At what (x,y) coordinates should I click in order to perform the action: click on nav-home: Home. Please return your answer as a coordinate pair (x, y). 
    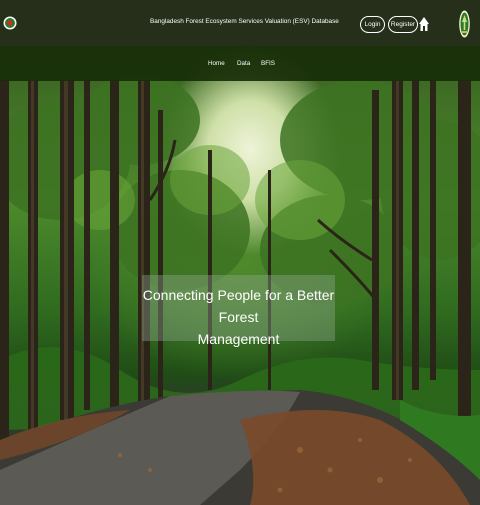
    Looking at the image, I should click on (216, 63).